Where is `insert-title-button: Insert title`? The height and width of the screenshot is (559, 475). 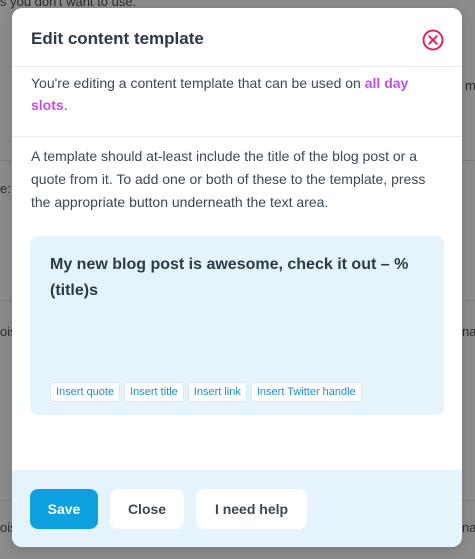
insert-title-button: Insert title is located at coordinates (154, 392).